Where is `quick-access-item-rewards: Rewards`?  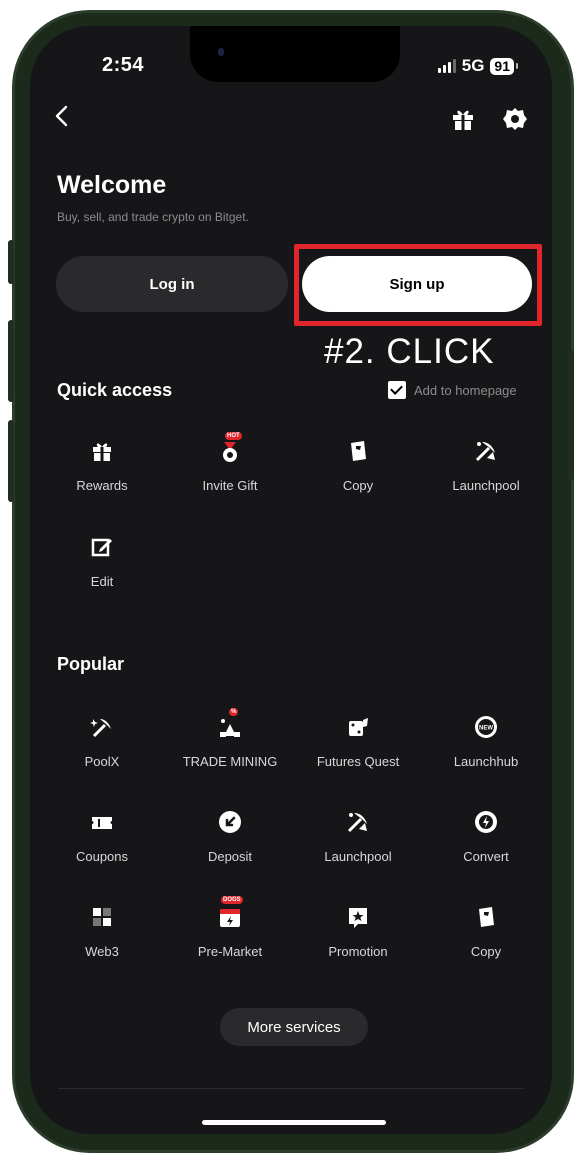 quick-access-item-rewards: Rewards is located at coordinates (102, 465).